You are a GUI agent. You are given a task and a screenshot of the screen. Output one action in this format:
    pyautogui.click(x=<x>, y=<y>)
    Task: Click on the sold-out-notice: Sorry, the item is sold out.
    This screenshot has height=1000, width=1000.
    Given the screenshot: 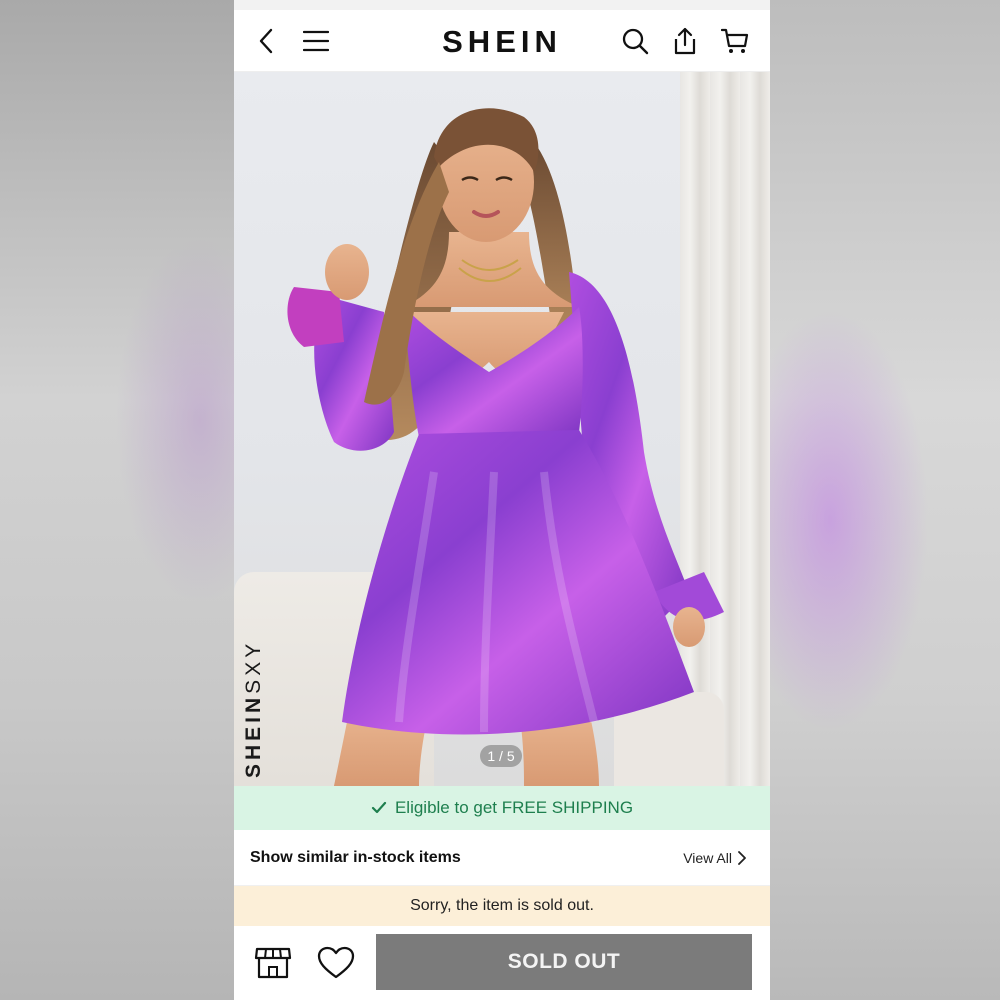 What is the action you would take?
    pyautogui.click(x=502, y=906)
    